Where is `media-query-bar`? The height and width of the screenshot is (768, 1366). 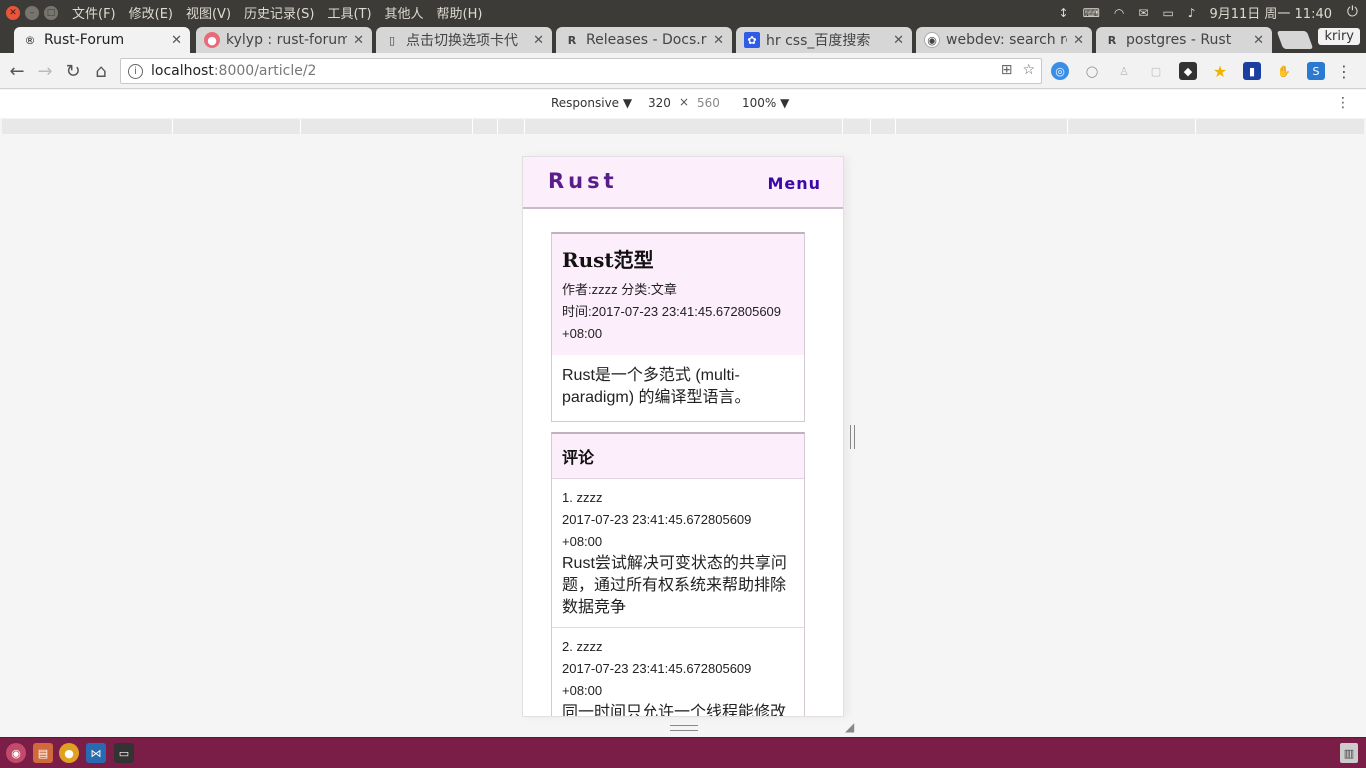
media-query-bar is located at coordinates (683, 126).